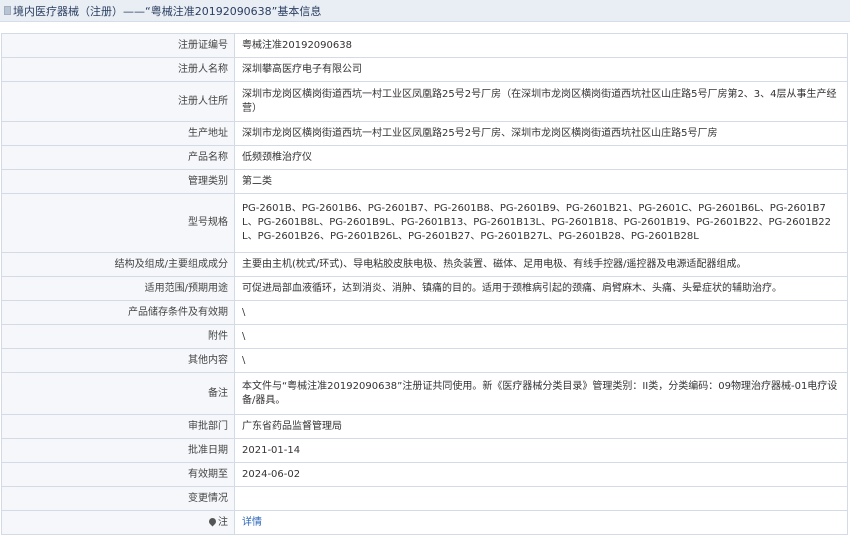  Describe the element at coordinates (541, 181) in the screenshot. I see `field-value-management-category: 第二类` at that location.